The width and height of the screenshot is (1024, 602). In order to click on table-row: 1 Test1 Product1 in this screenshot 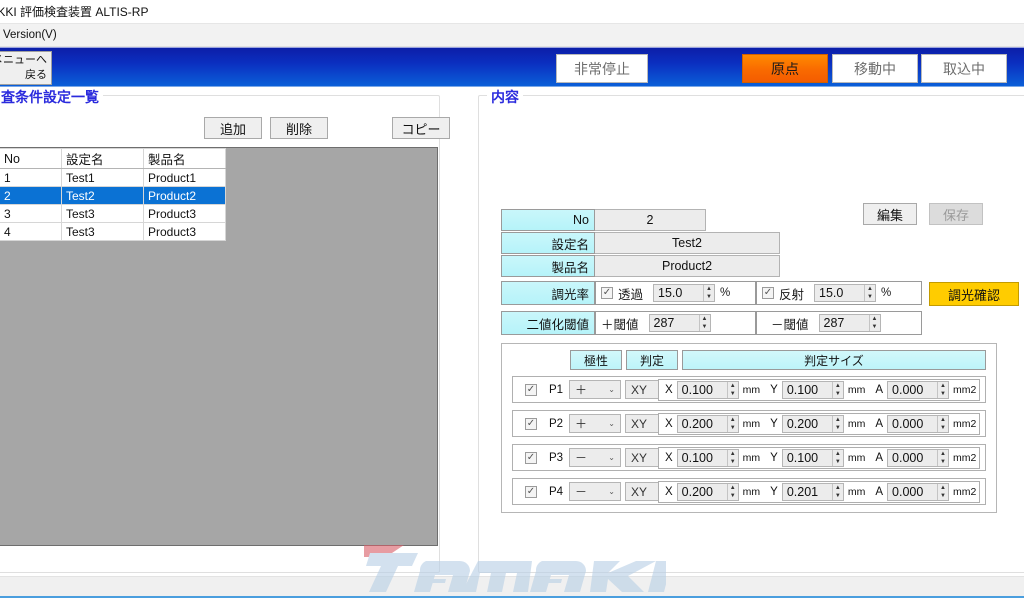, I will do `click(113, 177)`.